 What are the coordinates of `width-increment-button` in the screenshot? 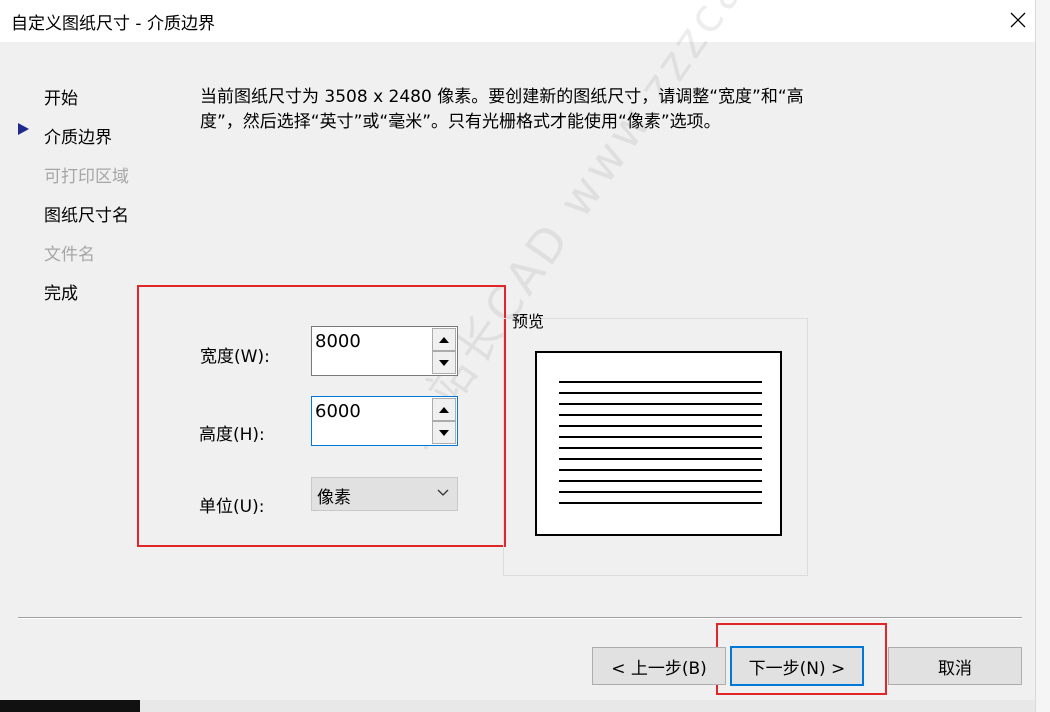 It's located at (444, 339).